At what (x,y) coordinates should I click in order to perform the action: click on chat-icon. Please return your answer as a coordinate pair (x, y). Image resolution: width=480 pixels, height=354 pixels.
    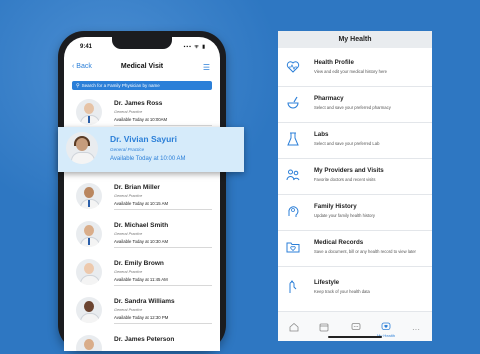
    Looking at the image, I should click on (356, 326).